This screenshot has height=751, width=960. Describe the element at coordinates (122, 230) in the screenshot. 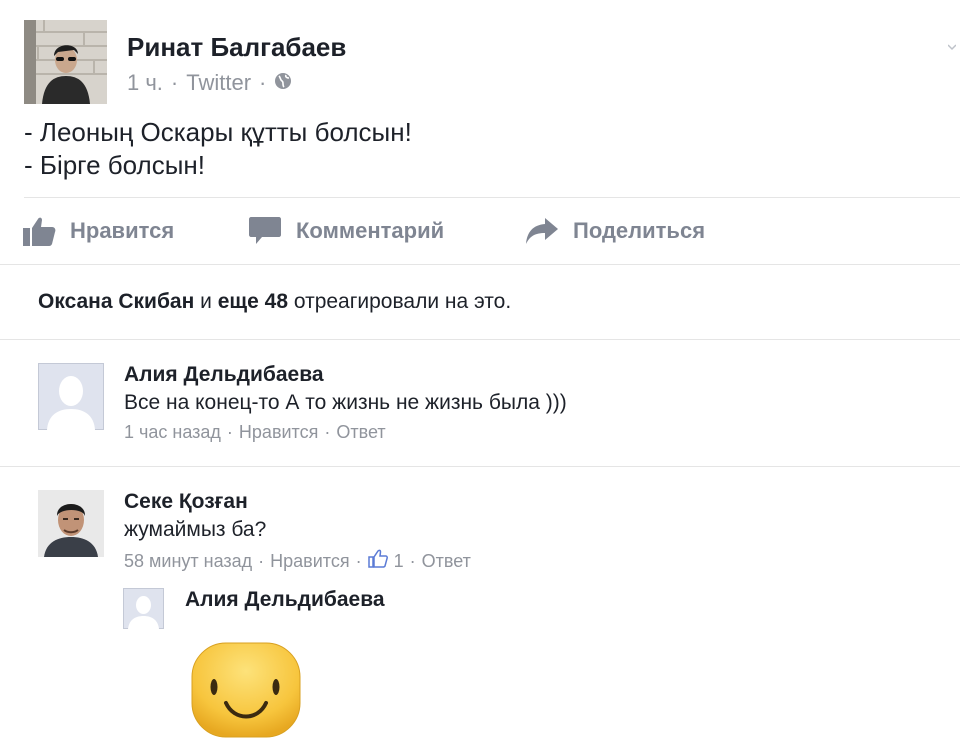

I see `like-label: Нравится` at that location.